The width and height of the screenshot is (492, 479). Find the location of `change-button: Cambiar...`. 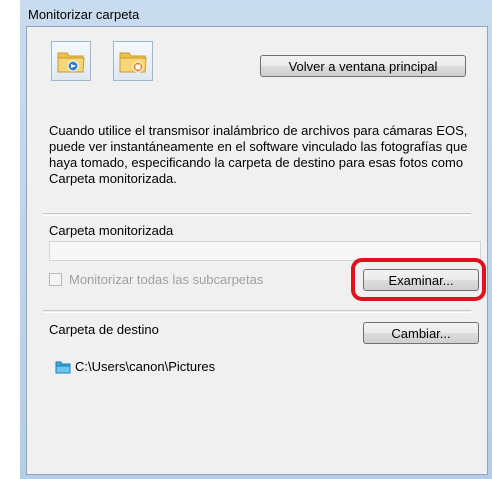

change-button: Cambiar... is located at coordinates (421, 333).